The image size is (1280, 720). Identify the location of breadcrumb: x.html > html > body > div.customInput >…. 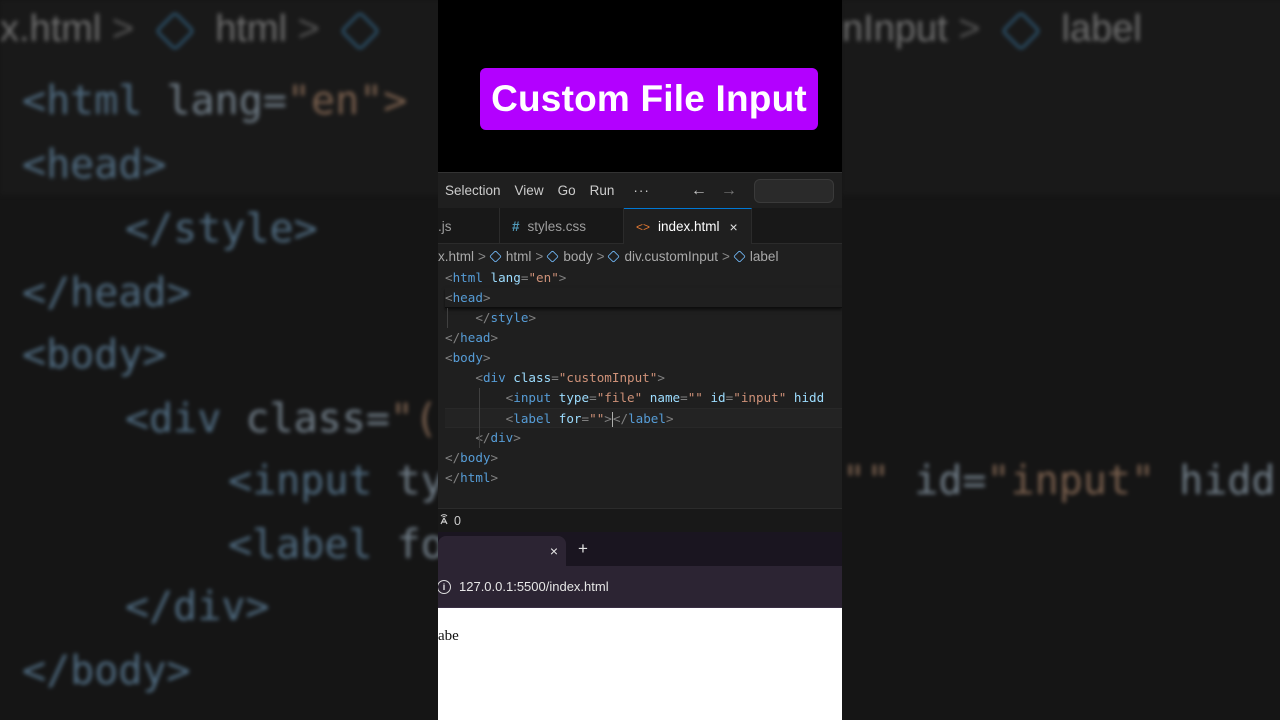
(640, 256).